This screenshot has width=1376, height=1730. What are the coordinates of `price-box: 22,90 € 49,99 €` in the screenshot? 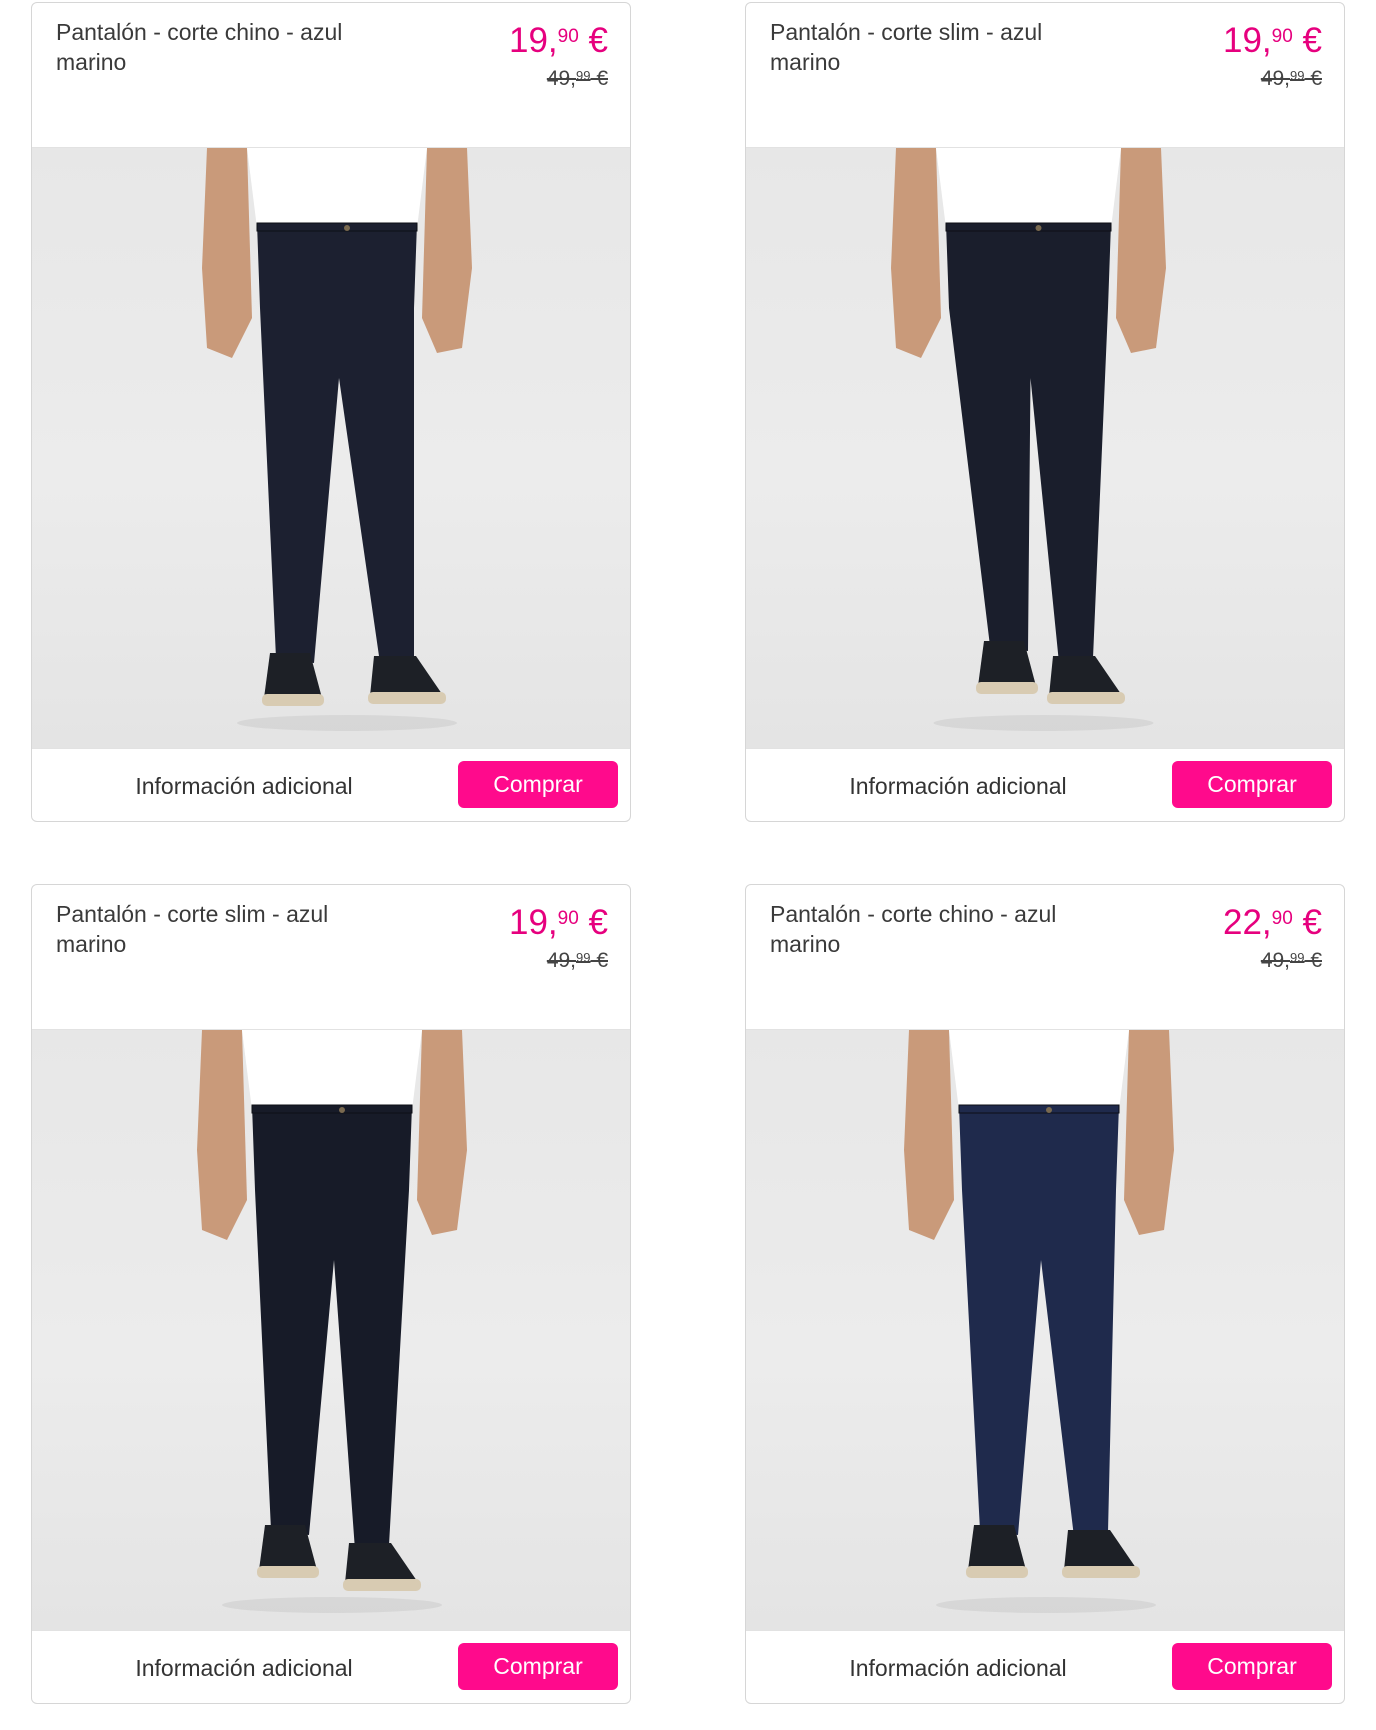 It's located at (1272, 936).